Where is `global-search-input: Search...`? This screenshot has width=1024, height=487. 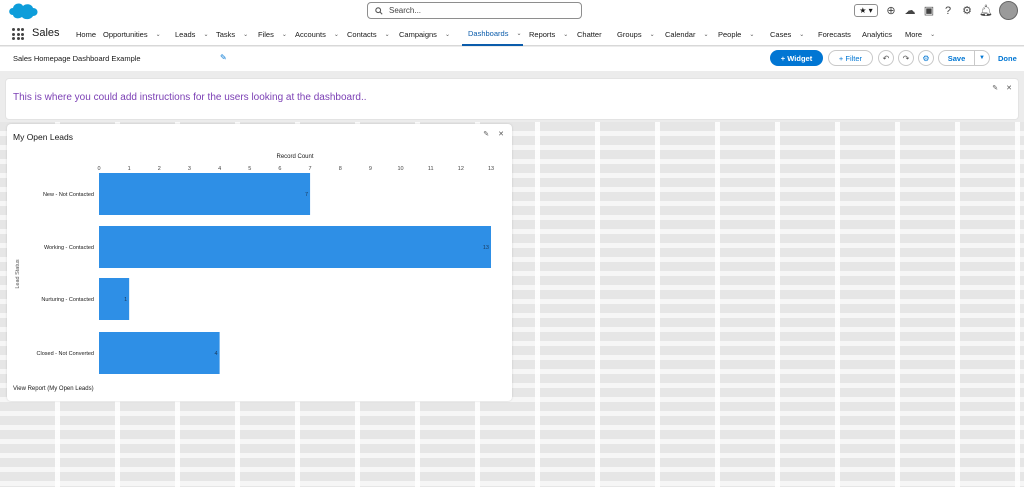
global-search-input: Search... is located at coordinates (474, 10).